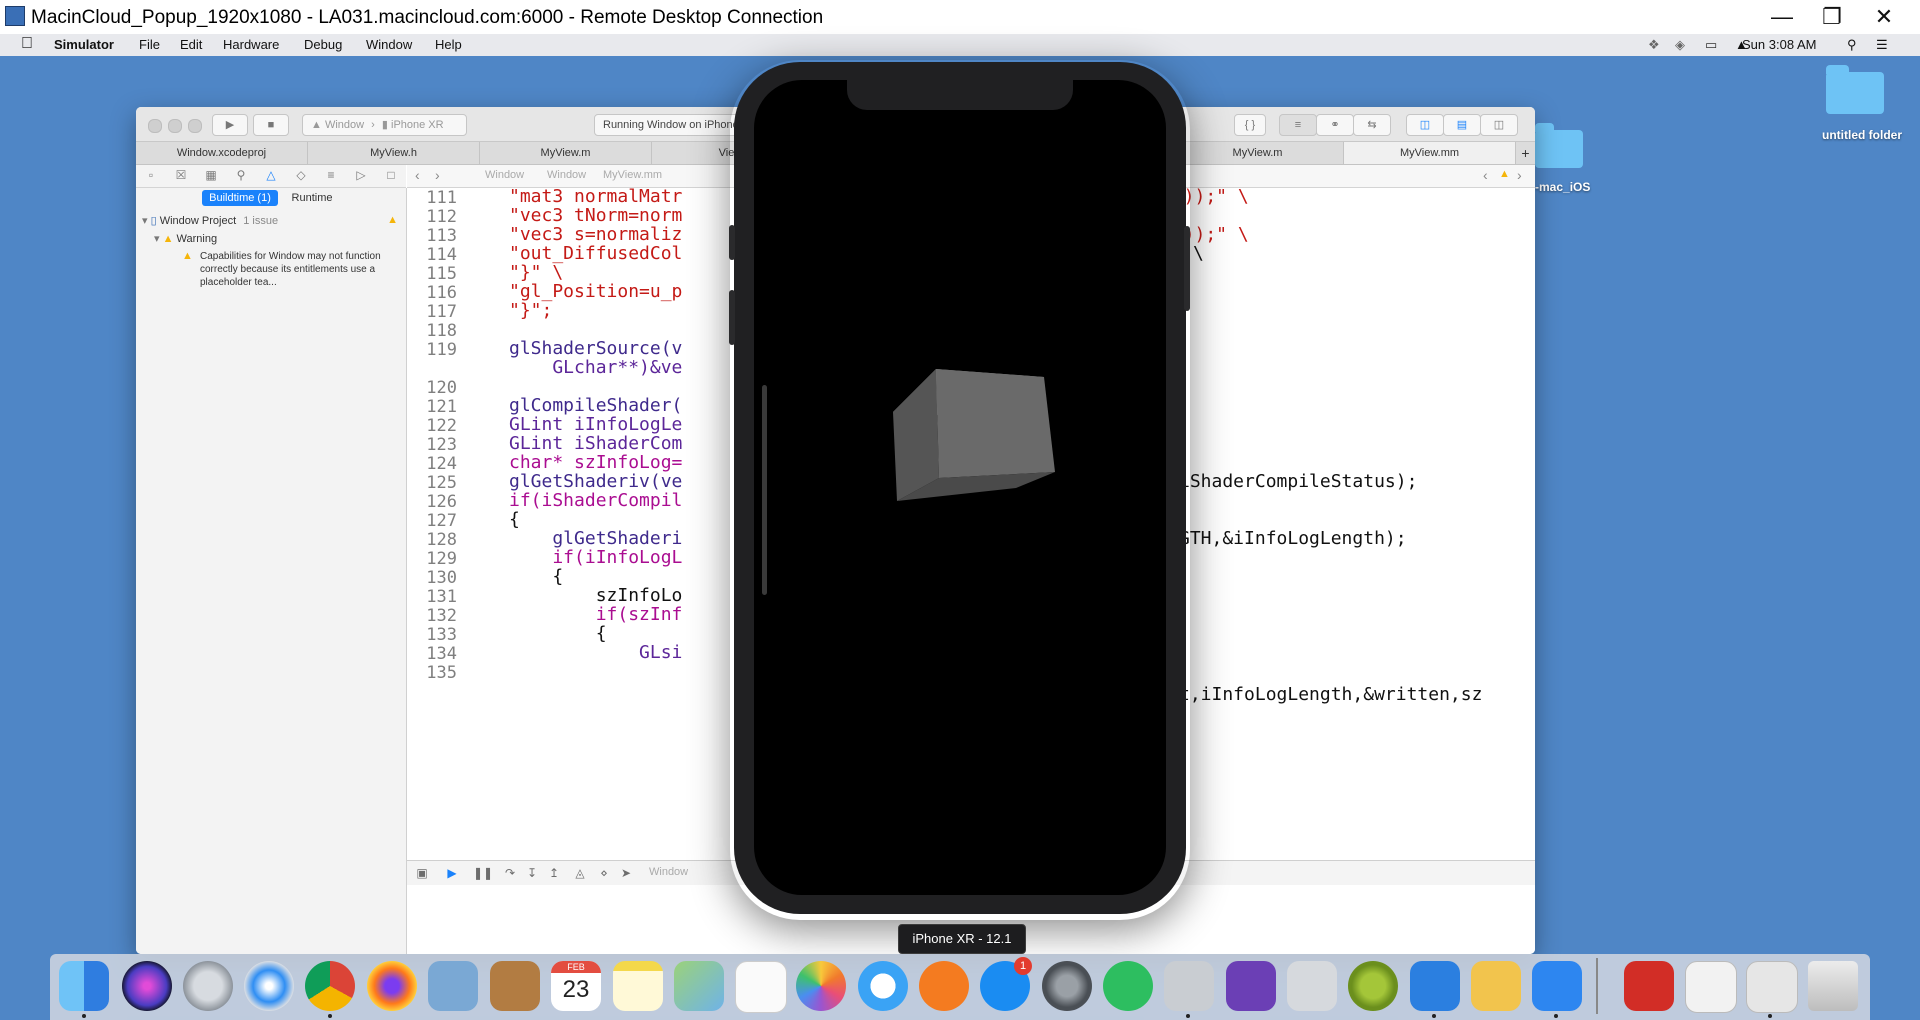 Image resolution: width=1920 pixels, height=1020 pixels. I want to click on dropbox-icon: ❖, so click(1654, 45).